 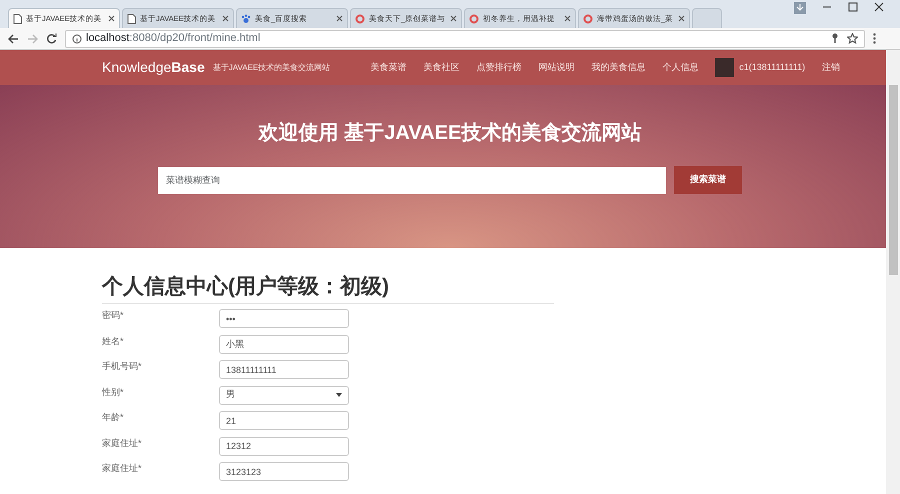 What do you see at coordinates (284, 344) in the screenshot?
I see `input-field: 小黑` at bounding box center [284, 344].